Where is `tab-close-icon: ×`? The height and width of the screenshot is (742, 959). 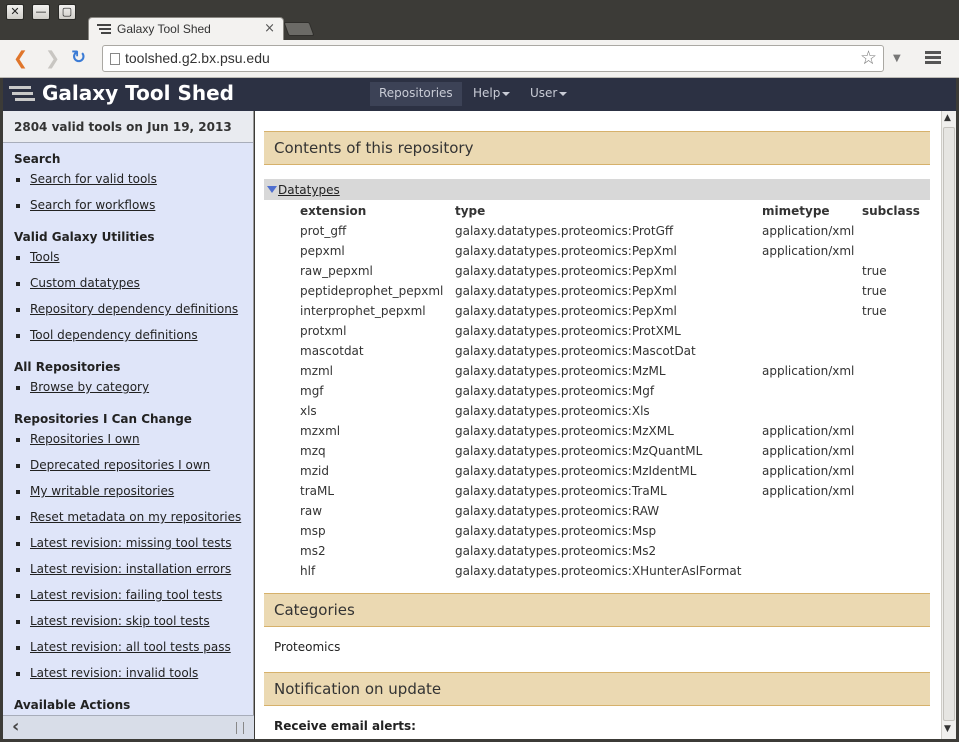
tab-close-icon: × is located at coordinates (269, 28).